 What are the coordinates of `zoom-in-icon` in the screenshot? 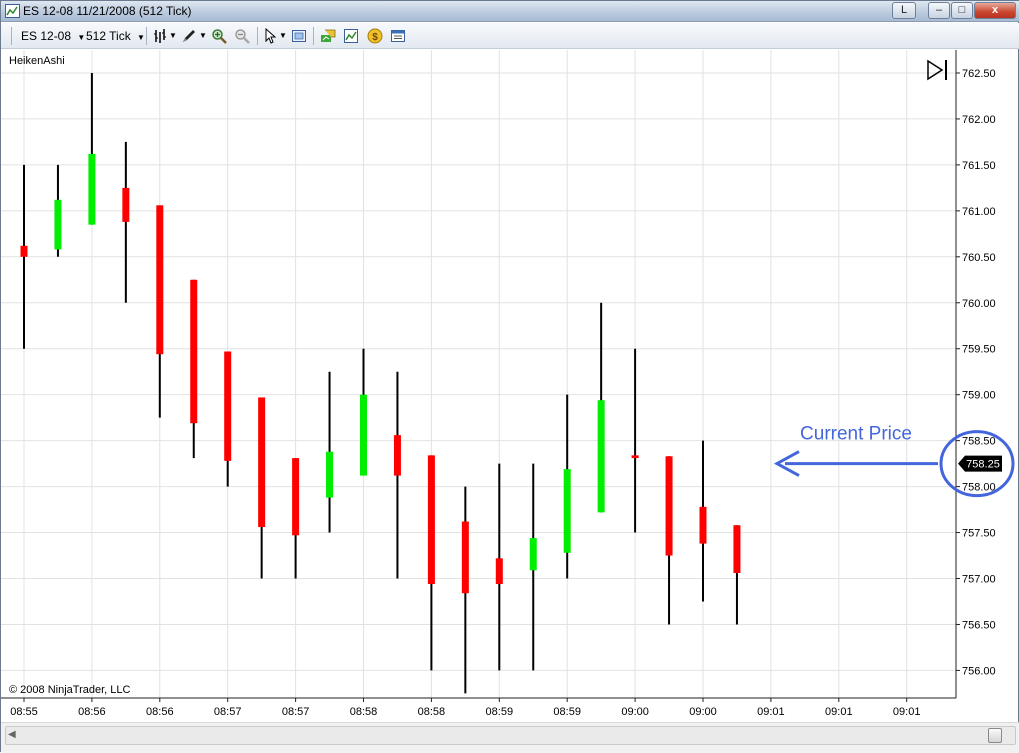 It's located at (219, 36).